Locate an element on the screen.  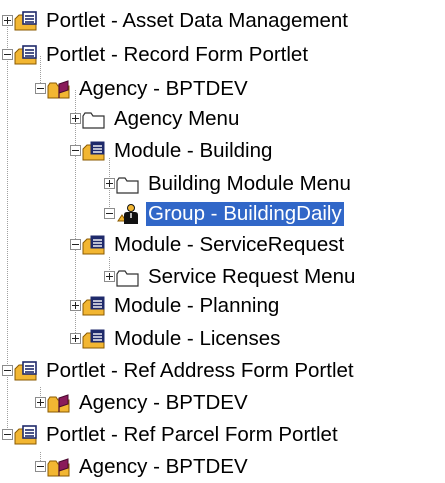
tree-node-module-planning: Module - Planning is located at coordinates (175, 305).